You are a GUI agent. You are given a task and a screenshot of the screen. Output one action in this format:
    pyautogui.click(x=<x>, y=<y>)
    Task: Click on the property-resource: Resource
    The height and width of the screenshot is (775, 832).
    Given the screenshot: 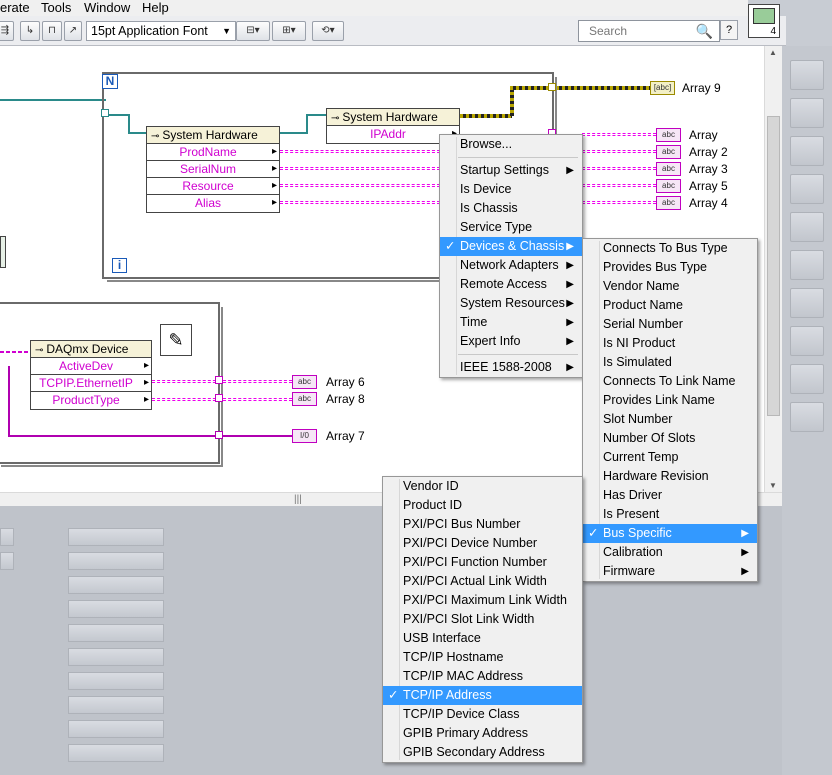 What is the action you would take?
    pyautogui.click(x=213, y=186)
    